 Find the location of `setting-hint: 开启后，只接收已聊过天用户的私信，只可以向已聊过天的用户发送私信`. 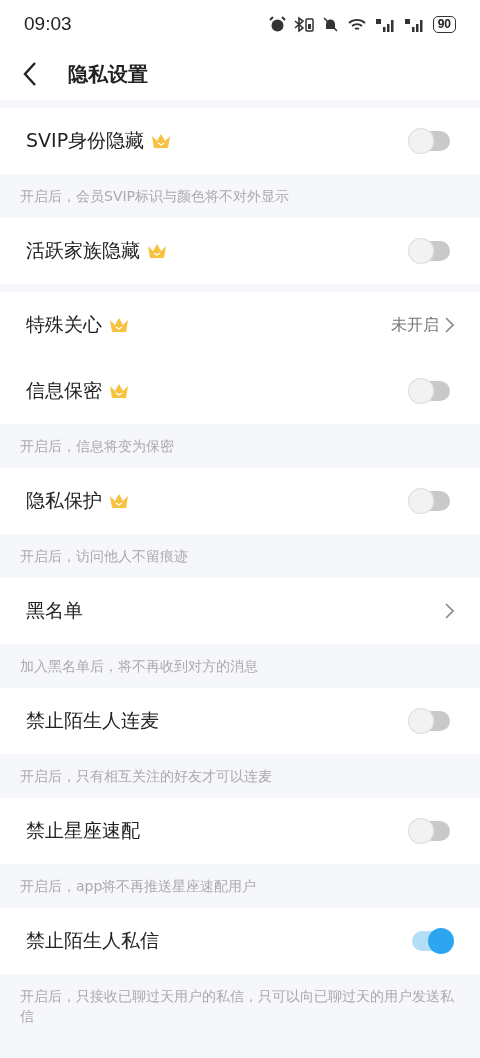

setting-hint: 开启后，只接收已聊过天用户的私信，只可以向已聊过天的用户发送私信 is located at coordinates (237, 1006).